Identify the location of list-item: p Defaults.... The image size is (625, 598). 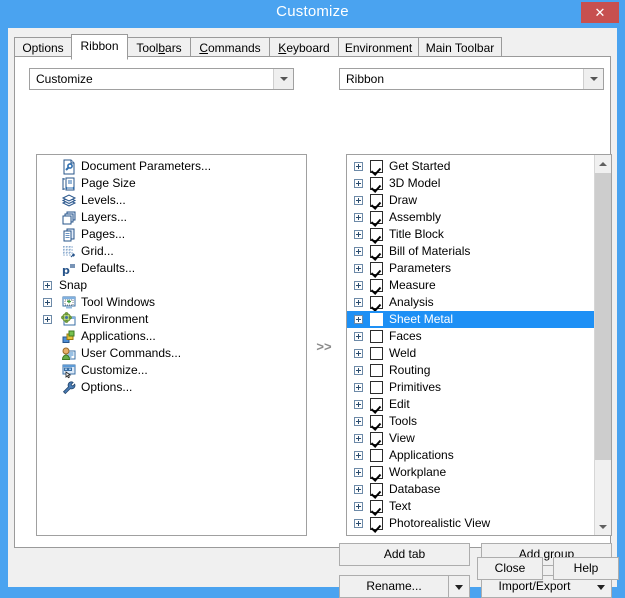
(171, 268).